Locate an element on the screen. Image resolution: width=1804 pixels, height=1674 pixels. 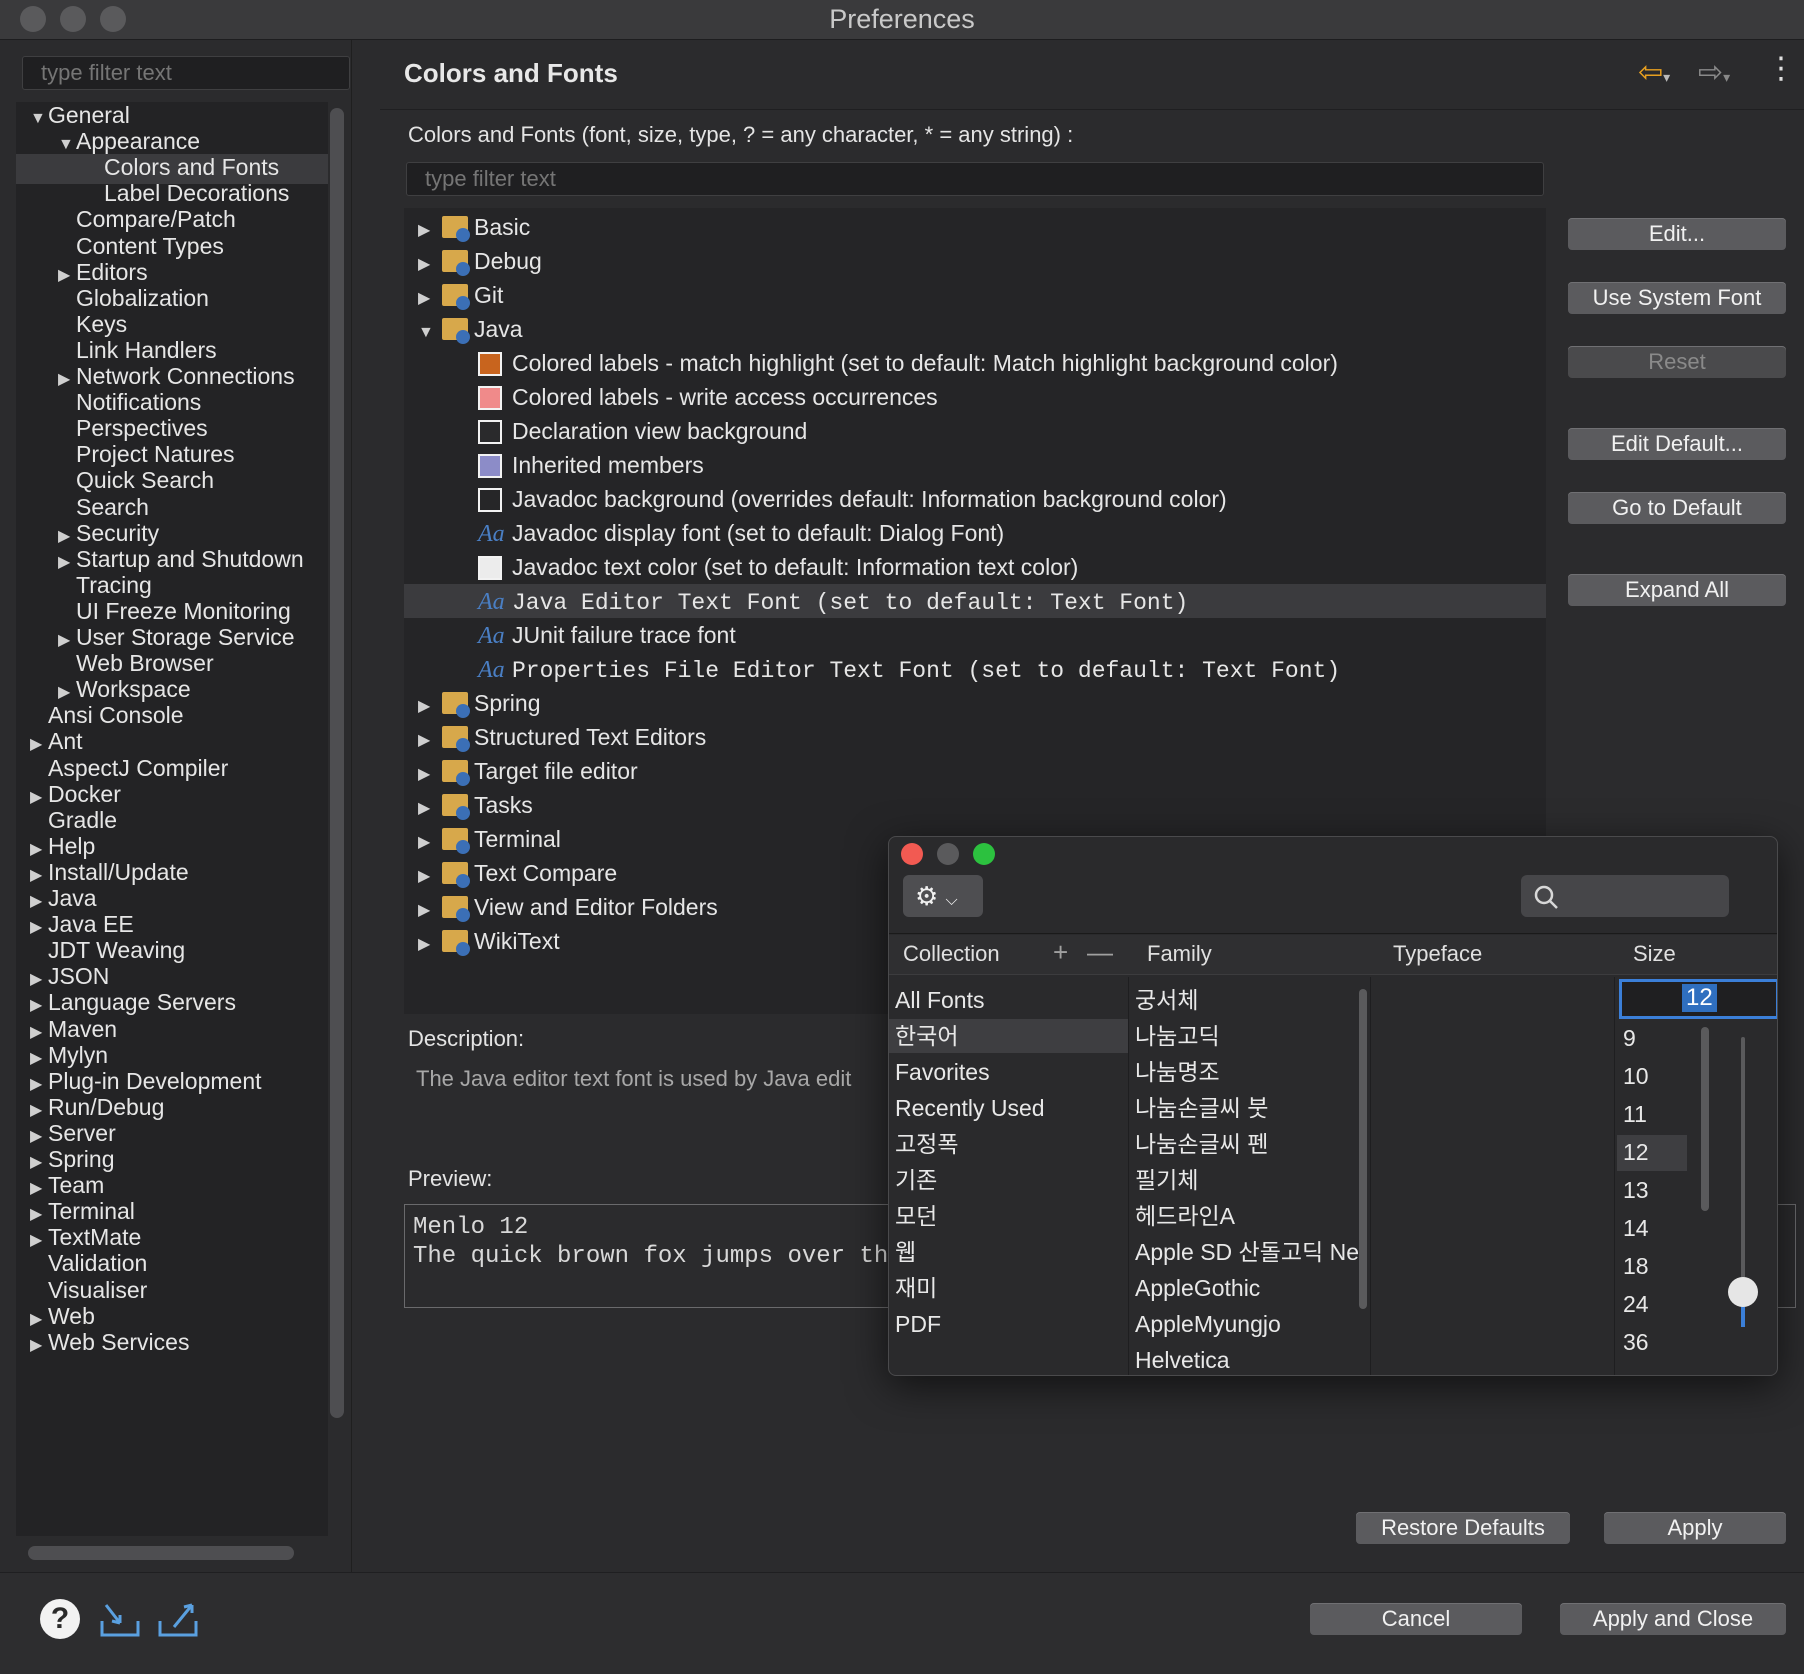
size-item: 13 is located at coordinates (1636, 1190).